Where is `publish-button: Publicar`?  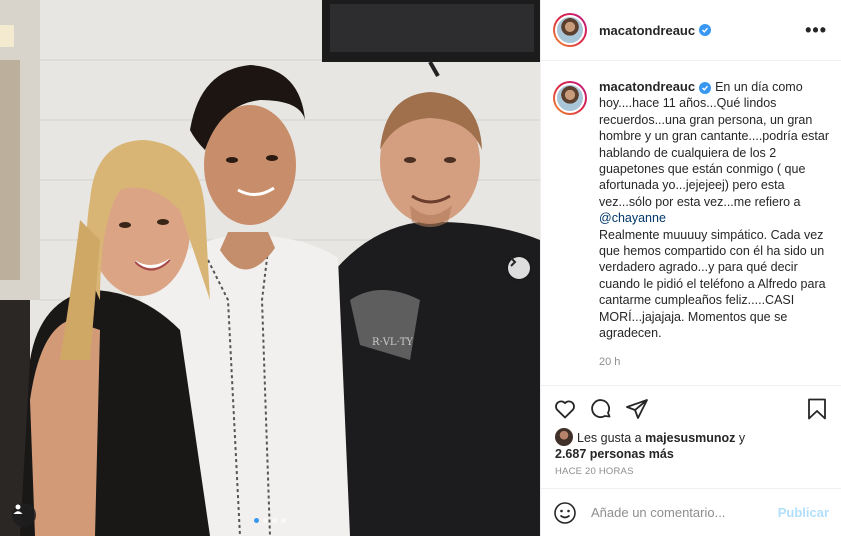 publish-button: Publicar is located at coordinates (803, 512).